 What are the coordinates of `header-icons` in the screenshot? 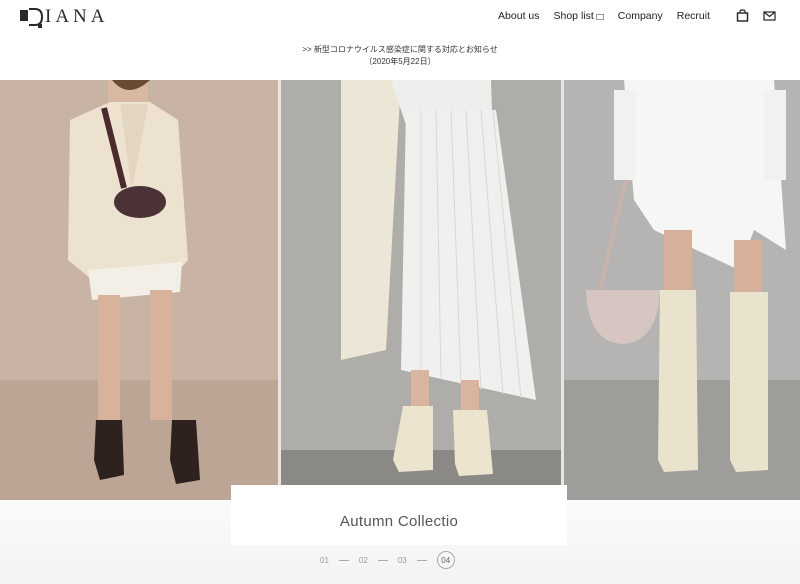 It's located at (756, 15).